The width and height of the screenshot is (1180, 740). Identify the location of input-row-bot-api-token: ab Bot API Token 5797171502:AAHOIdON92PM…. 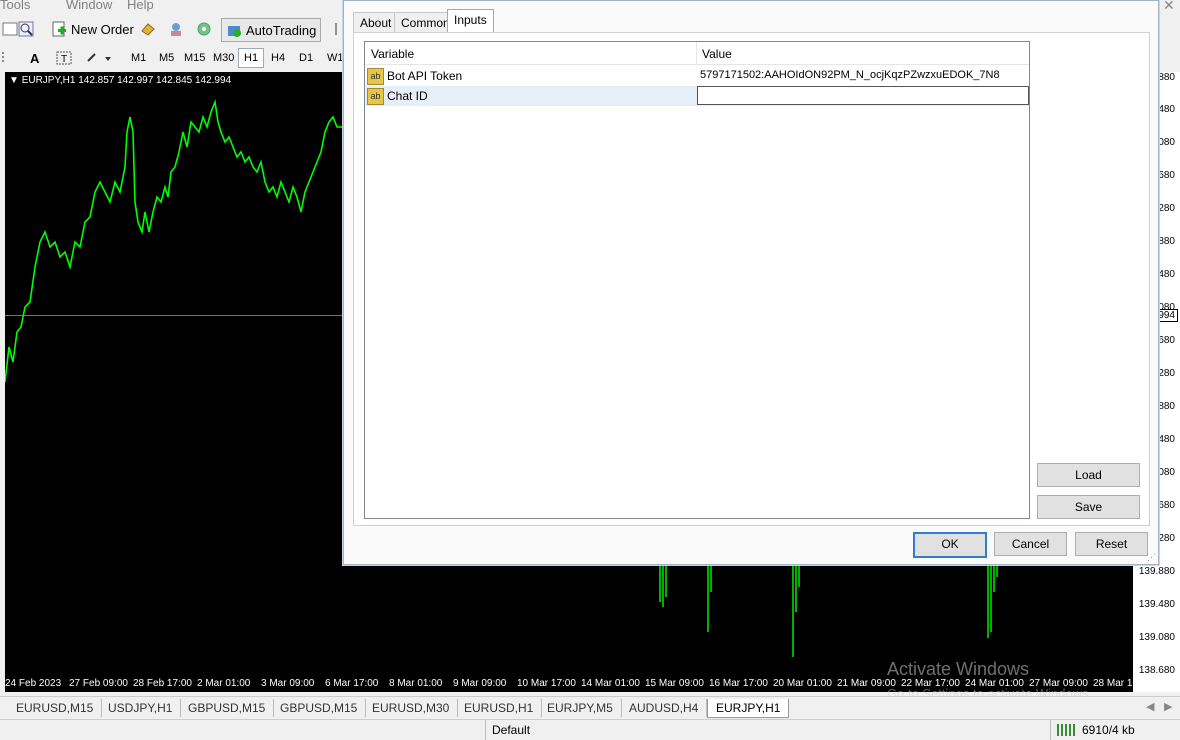
(697, 76).